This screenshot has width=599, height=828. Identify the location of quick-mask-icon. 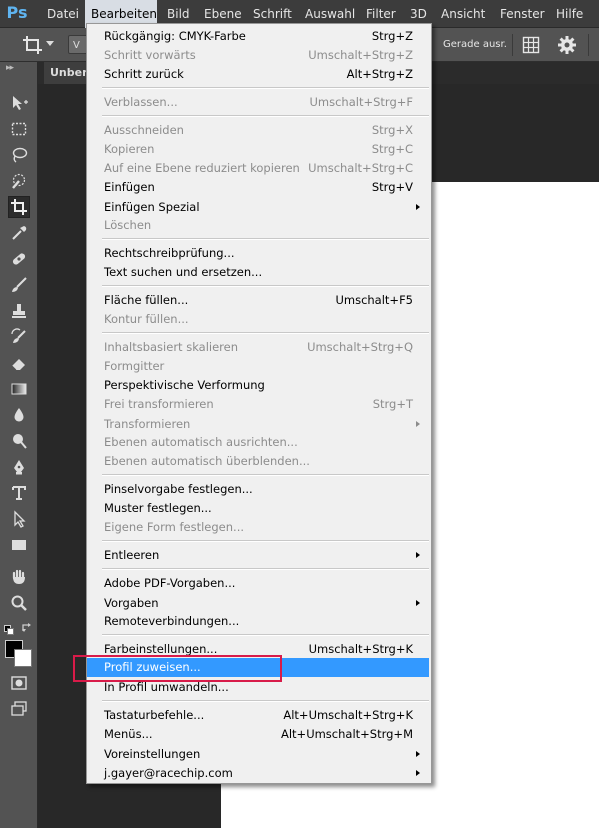
(19, 683).